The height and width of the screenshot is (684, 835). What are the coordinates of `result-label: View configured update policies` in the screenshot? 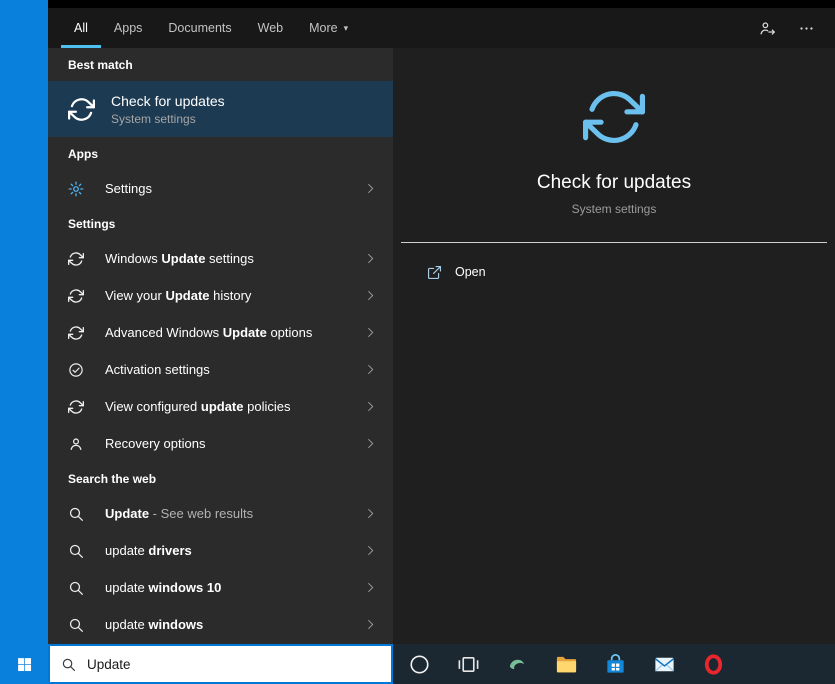 It's located at (198, 406).